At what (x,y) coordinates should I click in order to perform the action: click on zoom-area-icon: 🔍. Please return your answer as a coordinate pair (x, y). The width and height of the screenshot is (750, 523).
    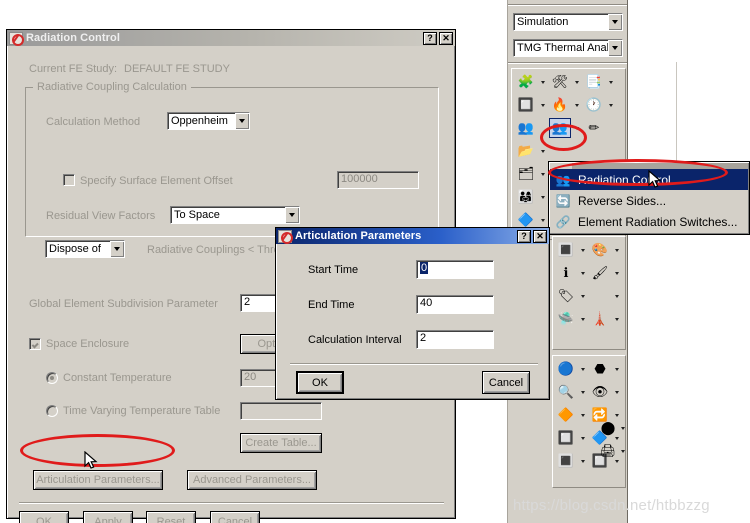
    Looking at the image, I should click on (566, 392).